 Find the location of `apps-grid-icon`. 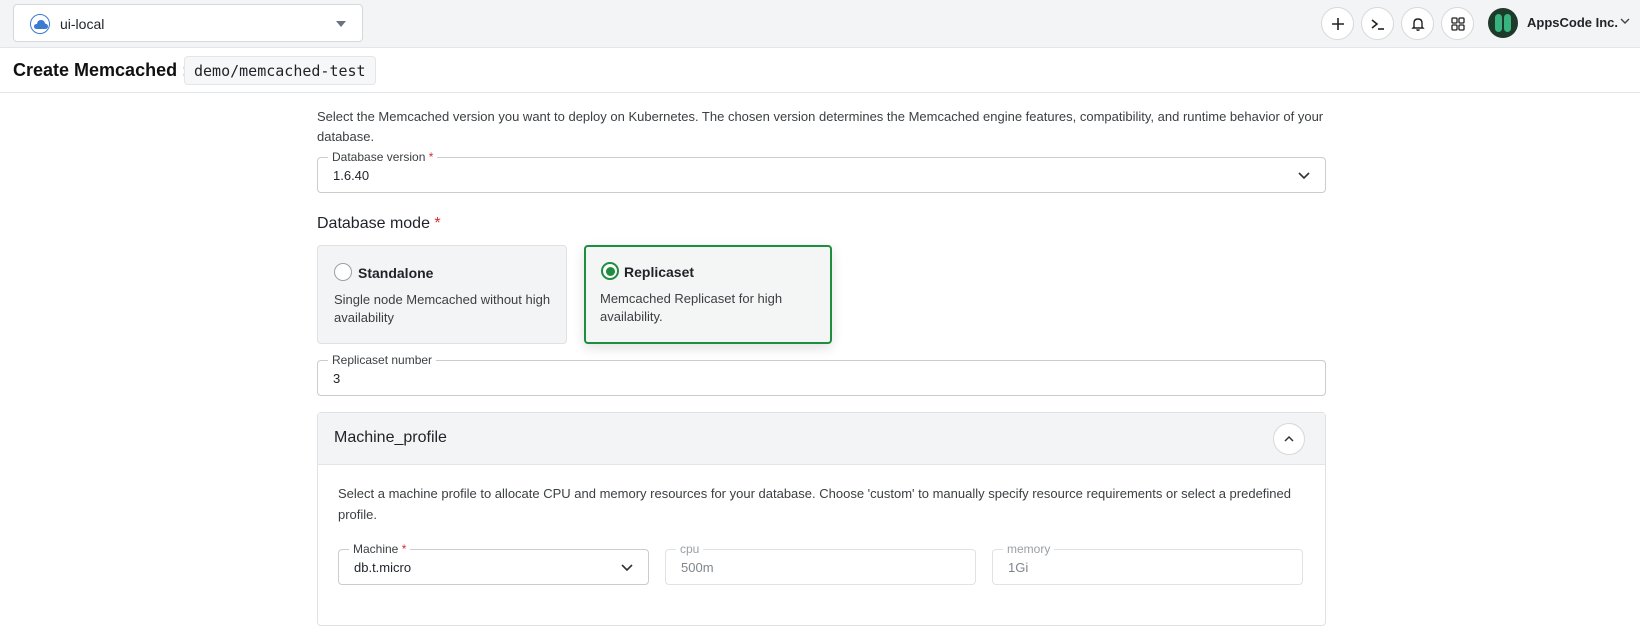

apps-grid-icon is located at coordinates (1458, 24).